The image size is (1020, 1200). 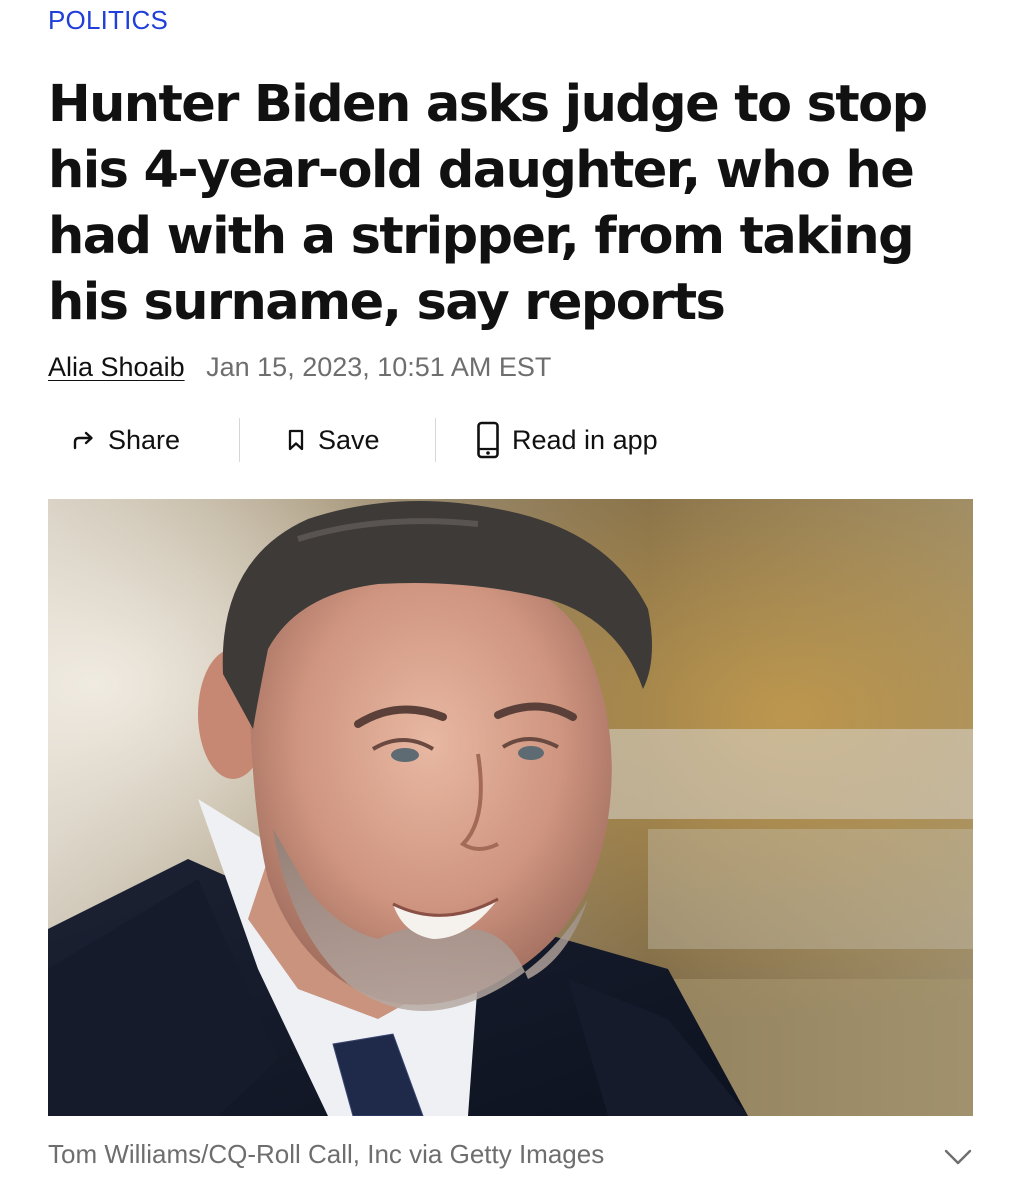 I want to click on save-label: Save, so click(x=349, y=439).